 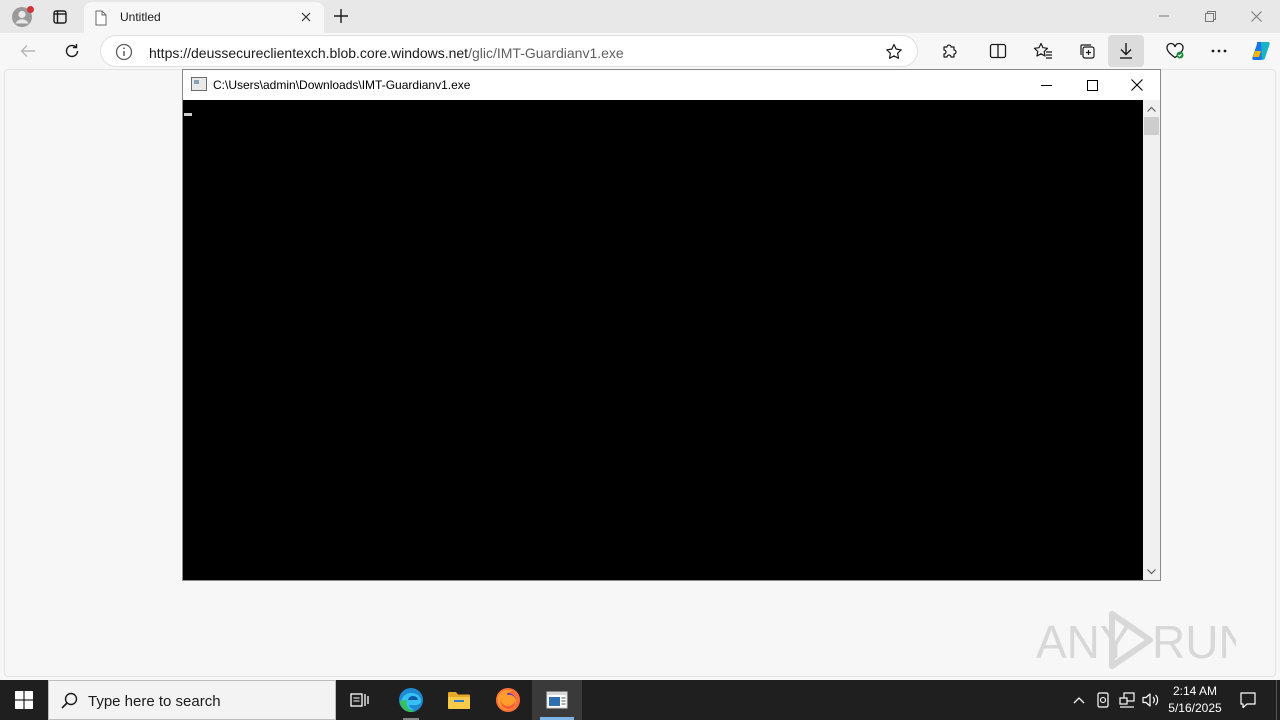 I want to click on notification-center-button, so click(x=1248, y=700).